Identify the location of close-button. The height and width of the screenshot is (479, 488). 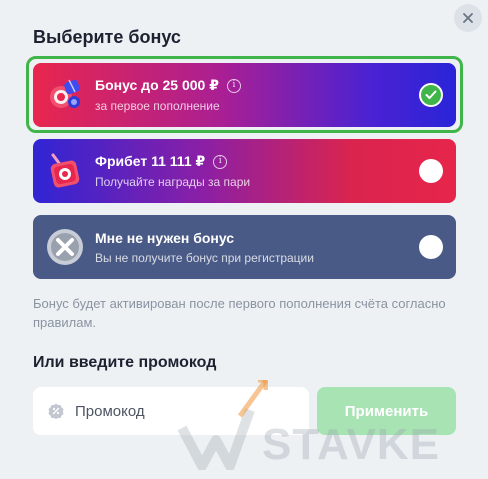
(468, 18).